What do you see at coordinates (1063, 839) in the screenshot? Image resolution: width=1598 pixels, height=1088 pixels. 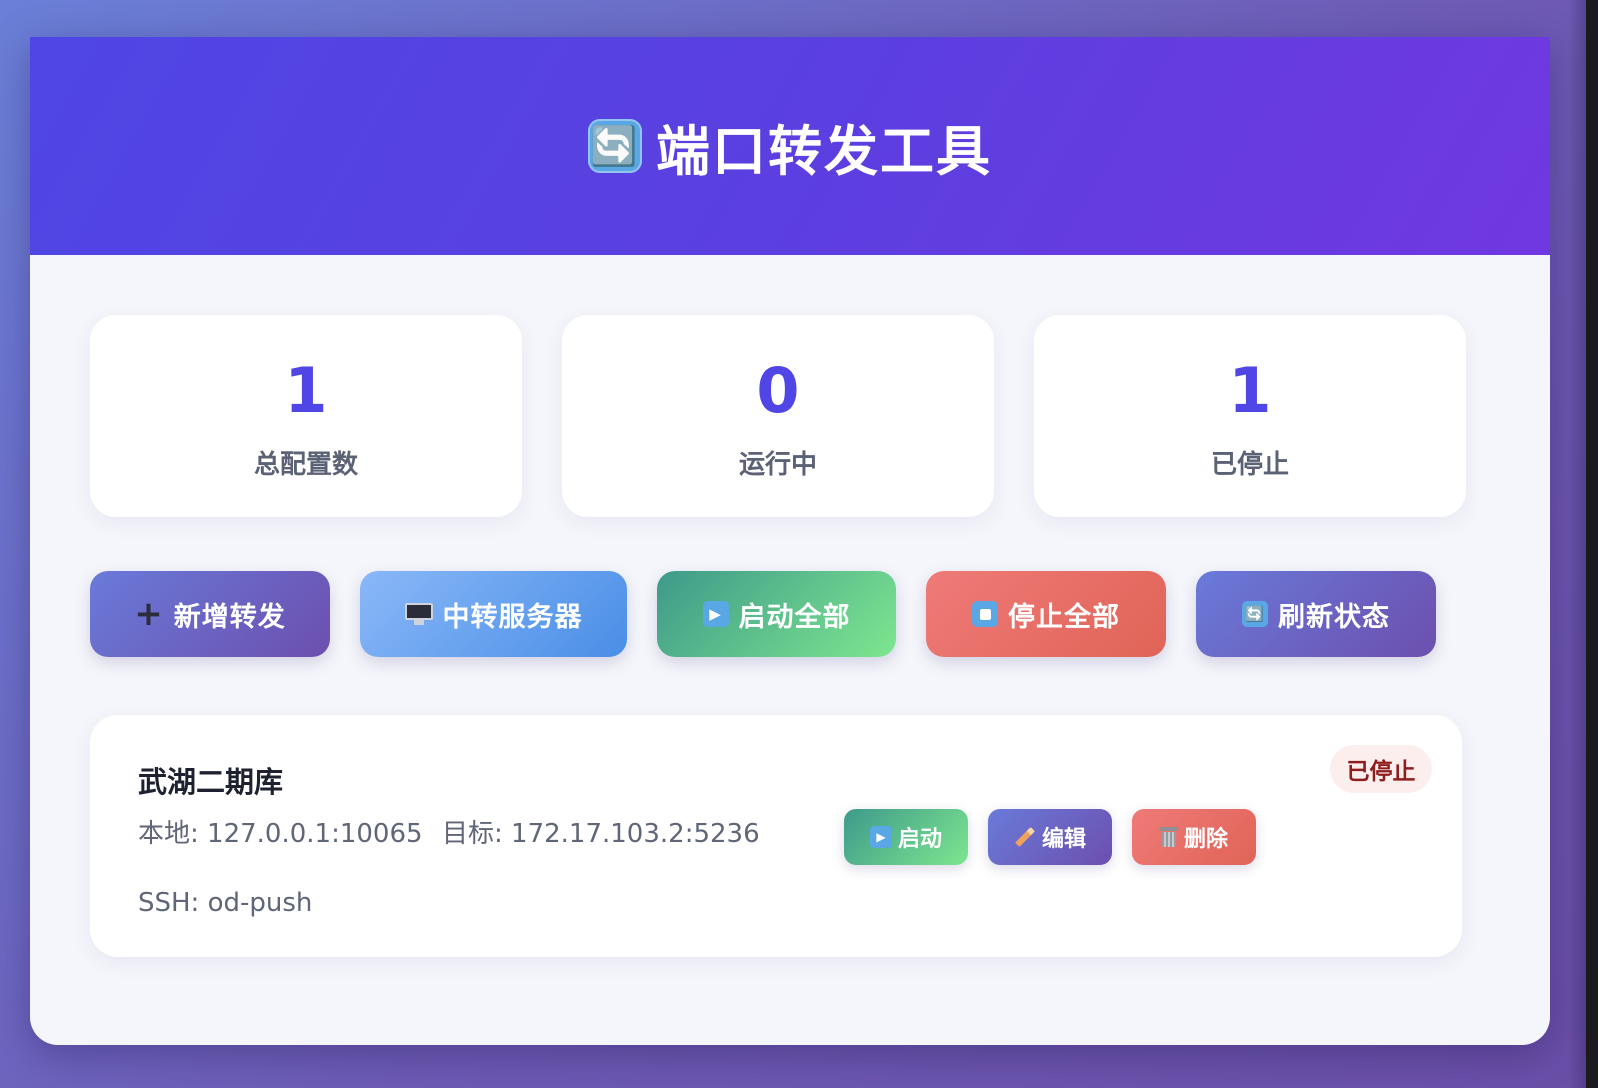 I see `edit-label: 编辑` at bounding box center [1063, 839].